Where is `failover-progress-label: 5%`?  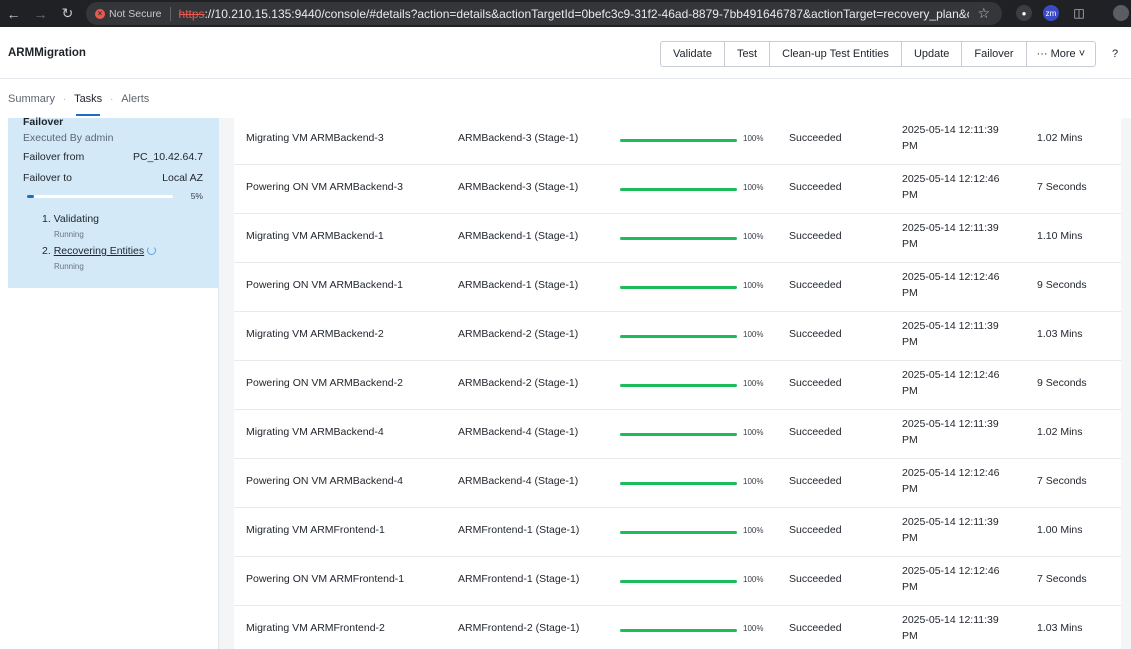 failover-progress-label: 5% is located at coordinates (196, 196).